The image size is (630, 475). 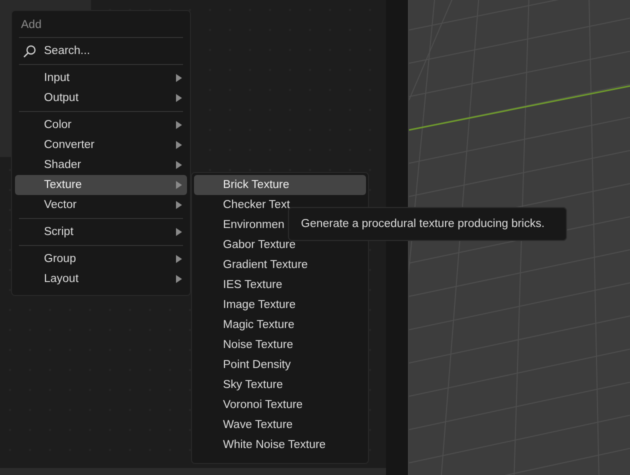 I want to click on menu-item: Voronoi Texture, so click(x=280, y=405).